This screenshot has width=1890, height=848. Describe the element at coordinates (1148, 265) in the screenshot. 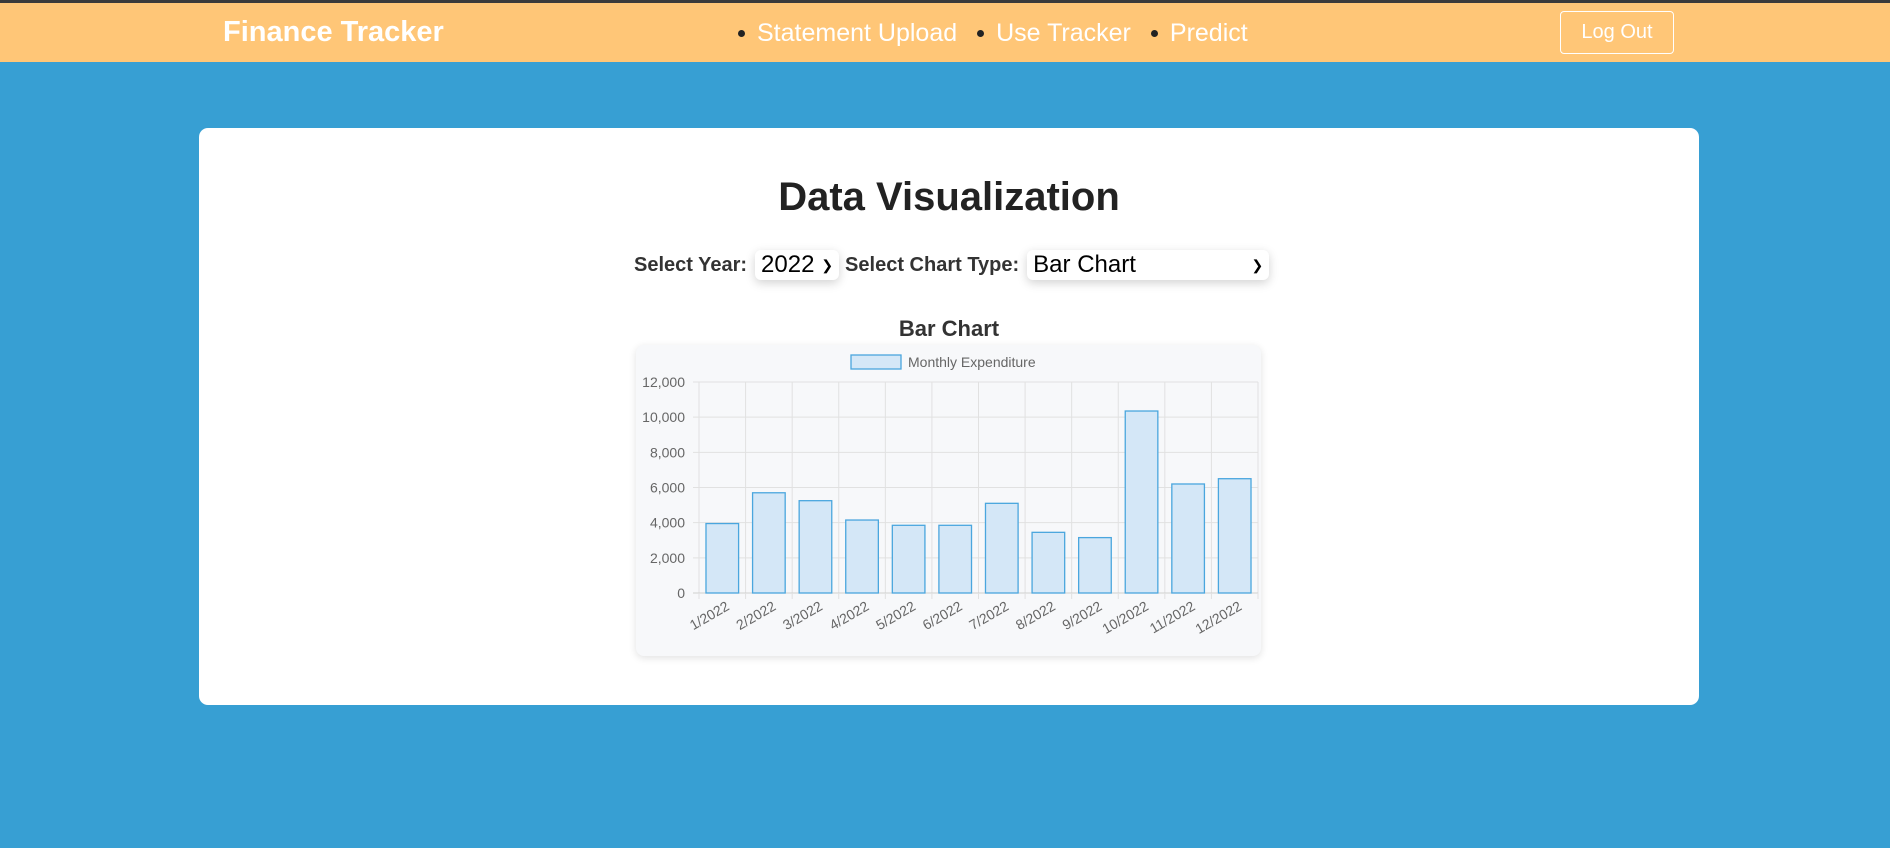

I see `chart-type-select: Bar Chart ❯` at that location.